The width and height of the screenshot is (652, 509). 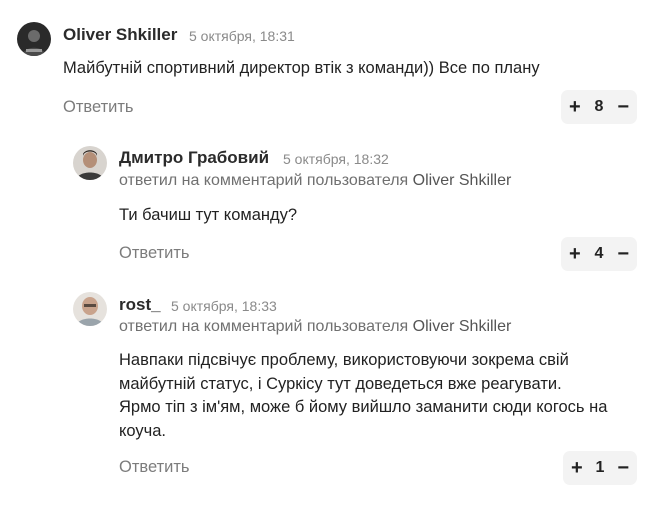 I want to click on vote-widget: + 1 −, so click(x=600, y=468).